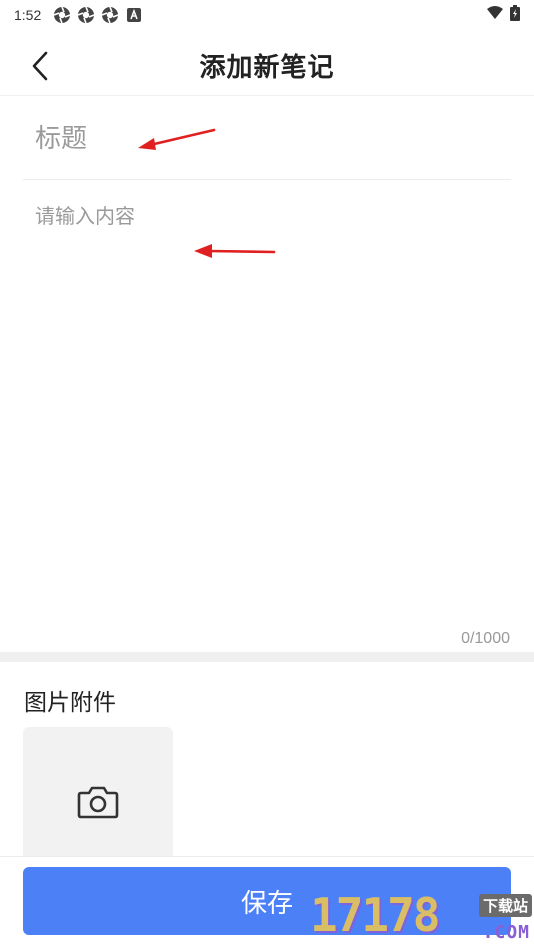 This screenshot has width=534, height=950. I want to click on camera-icon, so click(98, 802).